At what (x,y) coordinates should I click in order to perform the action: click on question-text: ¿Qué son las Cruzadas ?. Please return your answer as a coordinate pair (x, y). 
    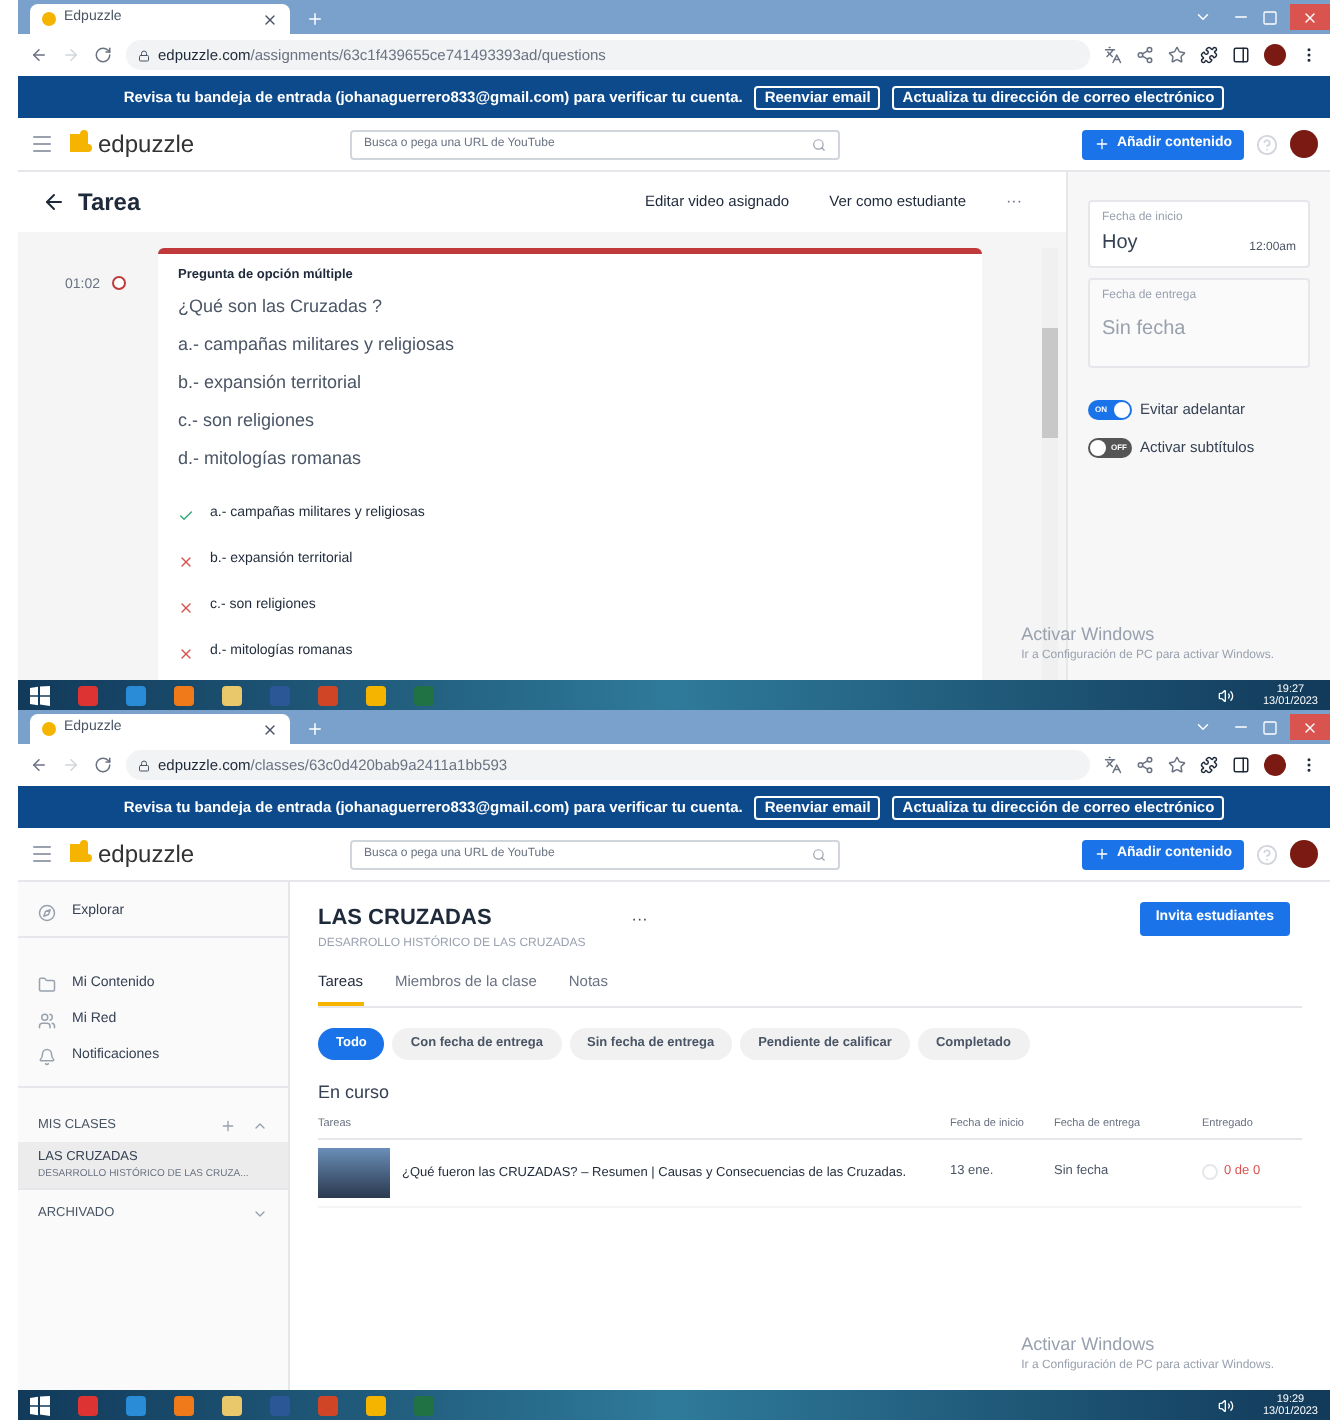
    Looking at the image, I should click on (281, 307).